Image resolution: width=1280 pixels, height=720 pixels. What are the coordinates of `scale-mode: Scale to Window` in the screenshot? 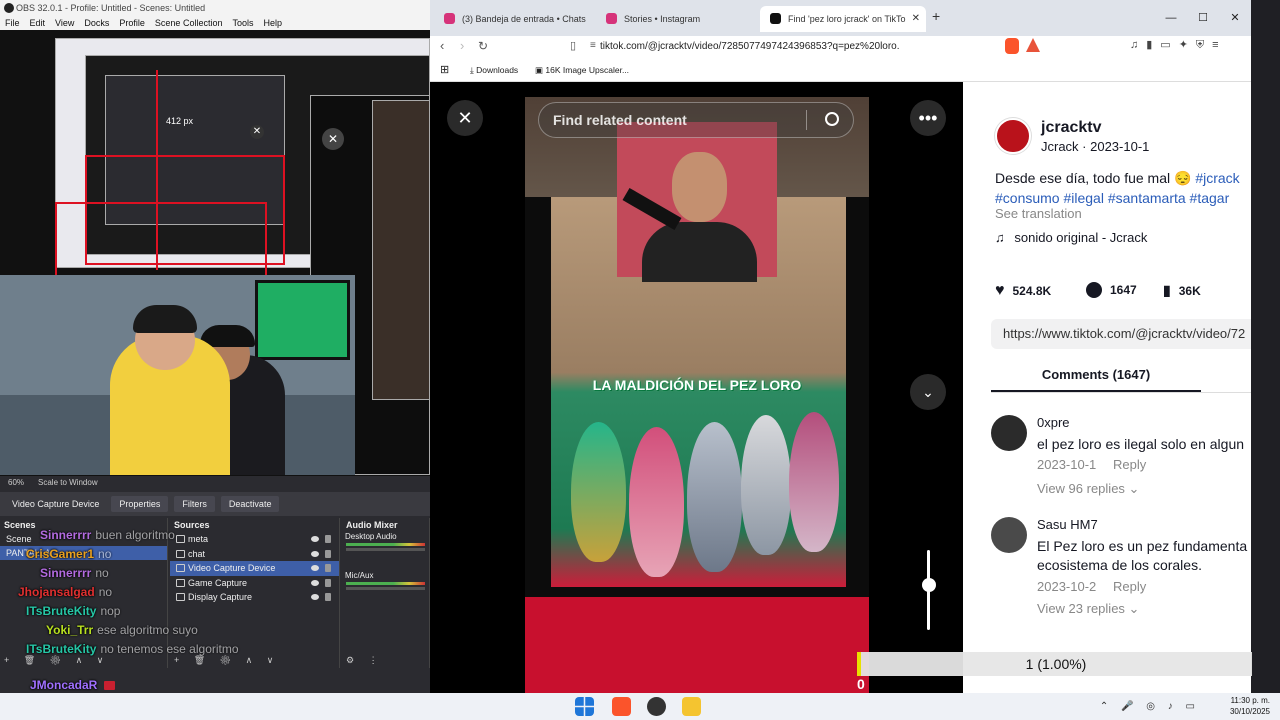 It's located at (68, 483).